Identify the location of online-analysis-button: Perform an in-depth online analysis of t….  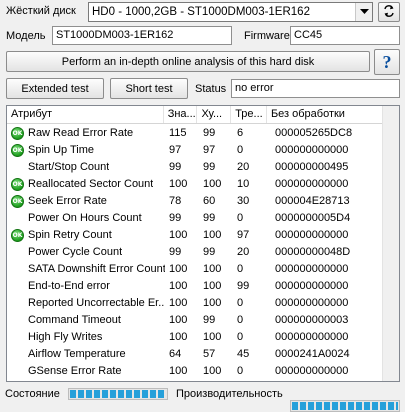
(188, 61).